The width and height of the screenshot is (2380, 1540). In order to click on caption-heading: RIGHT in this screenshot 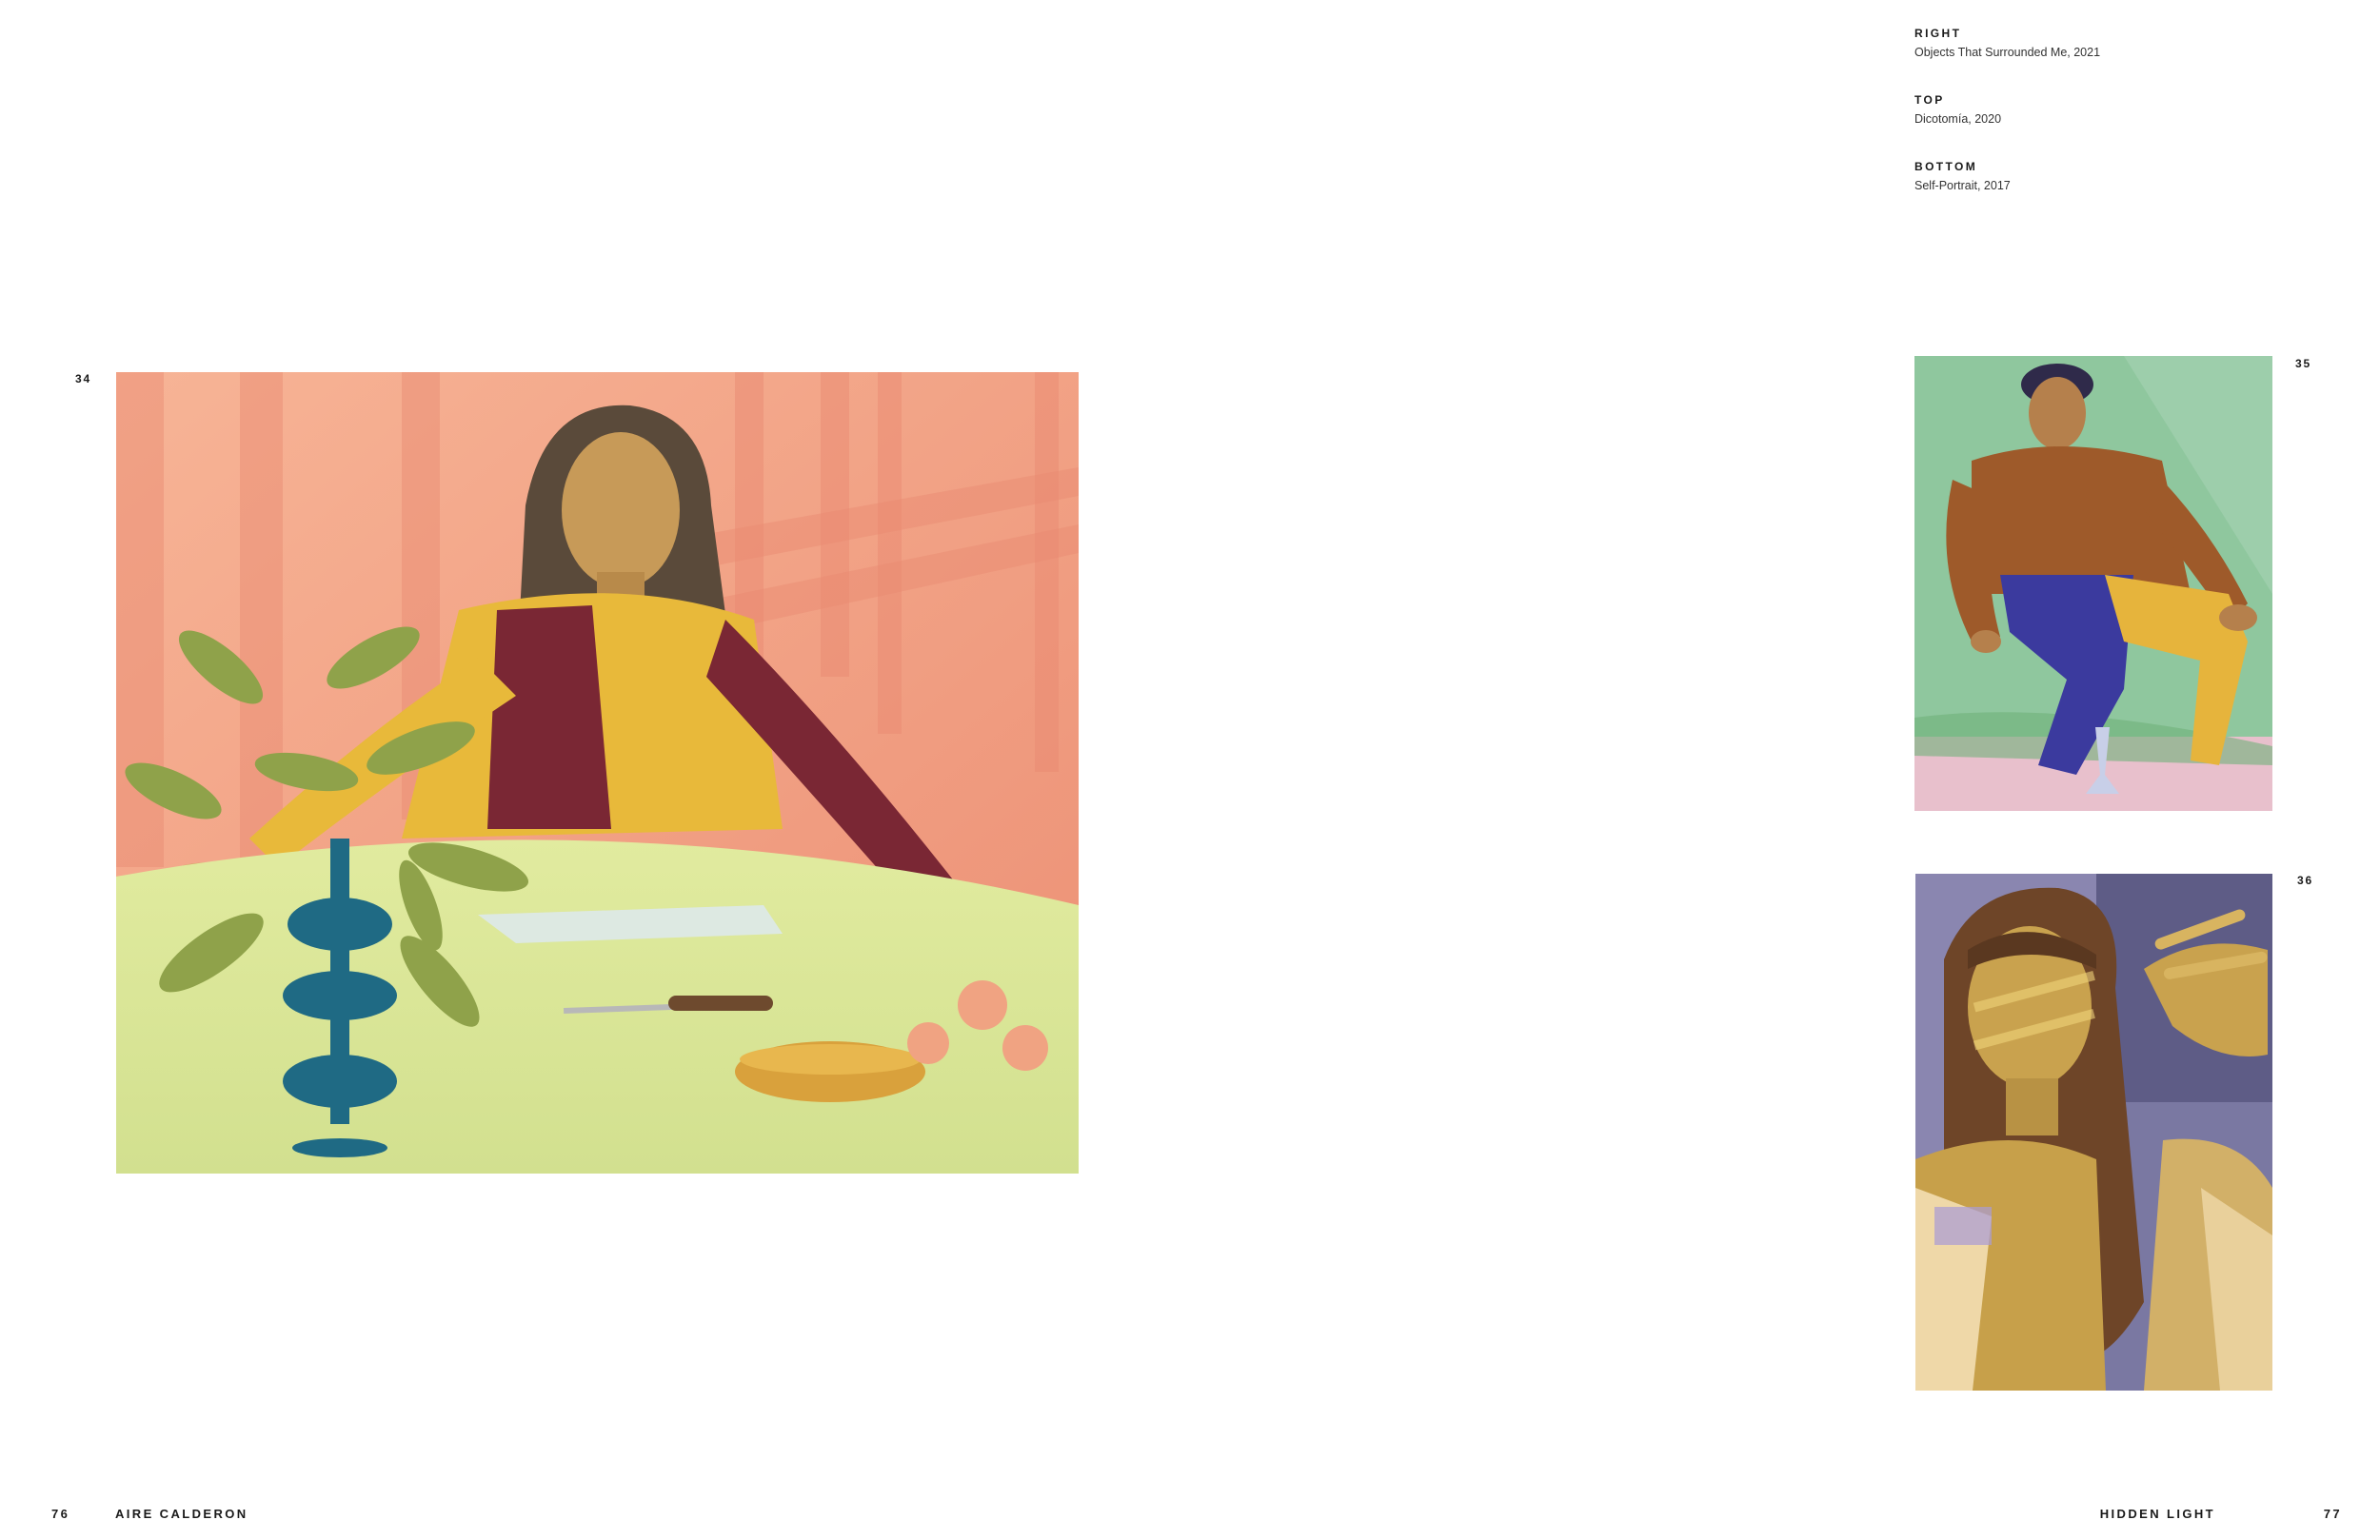, I will do `click(1938, 33)`.